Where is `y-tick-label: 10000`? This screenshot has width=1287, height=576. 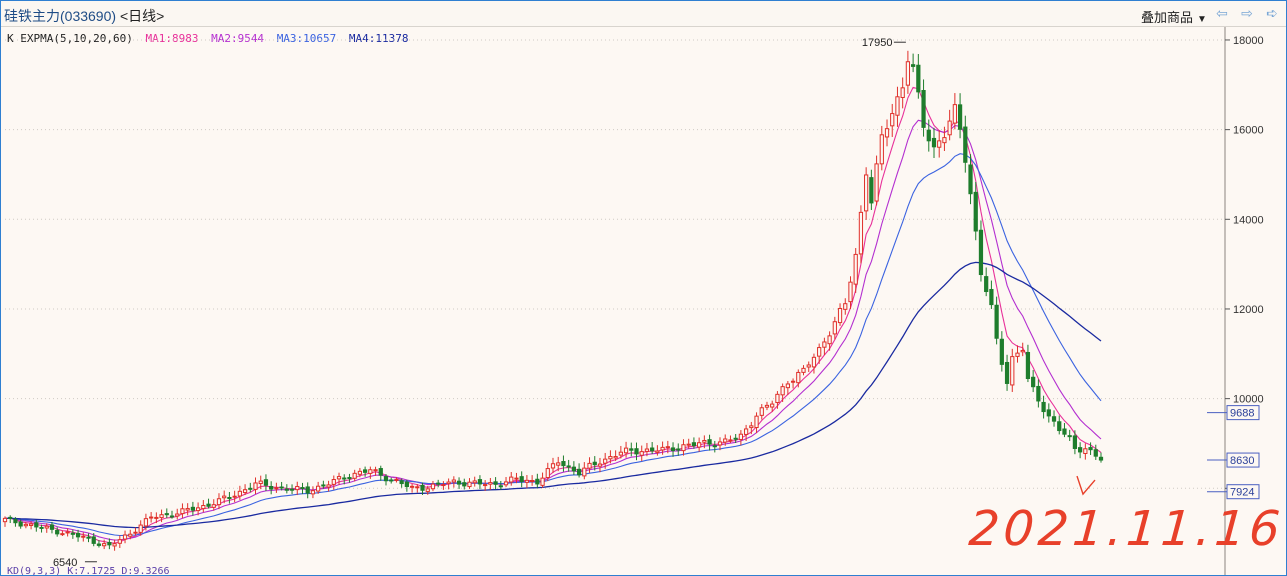 y-tick-label: 10000 is located at coordinates (1248, 400).